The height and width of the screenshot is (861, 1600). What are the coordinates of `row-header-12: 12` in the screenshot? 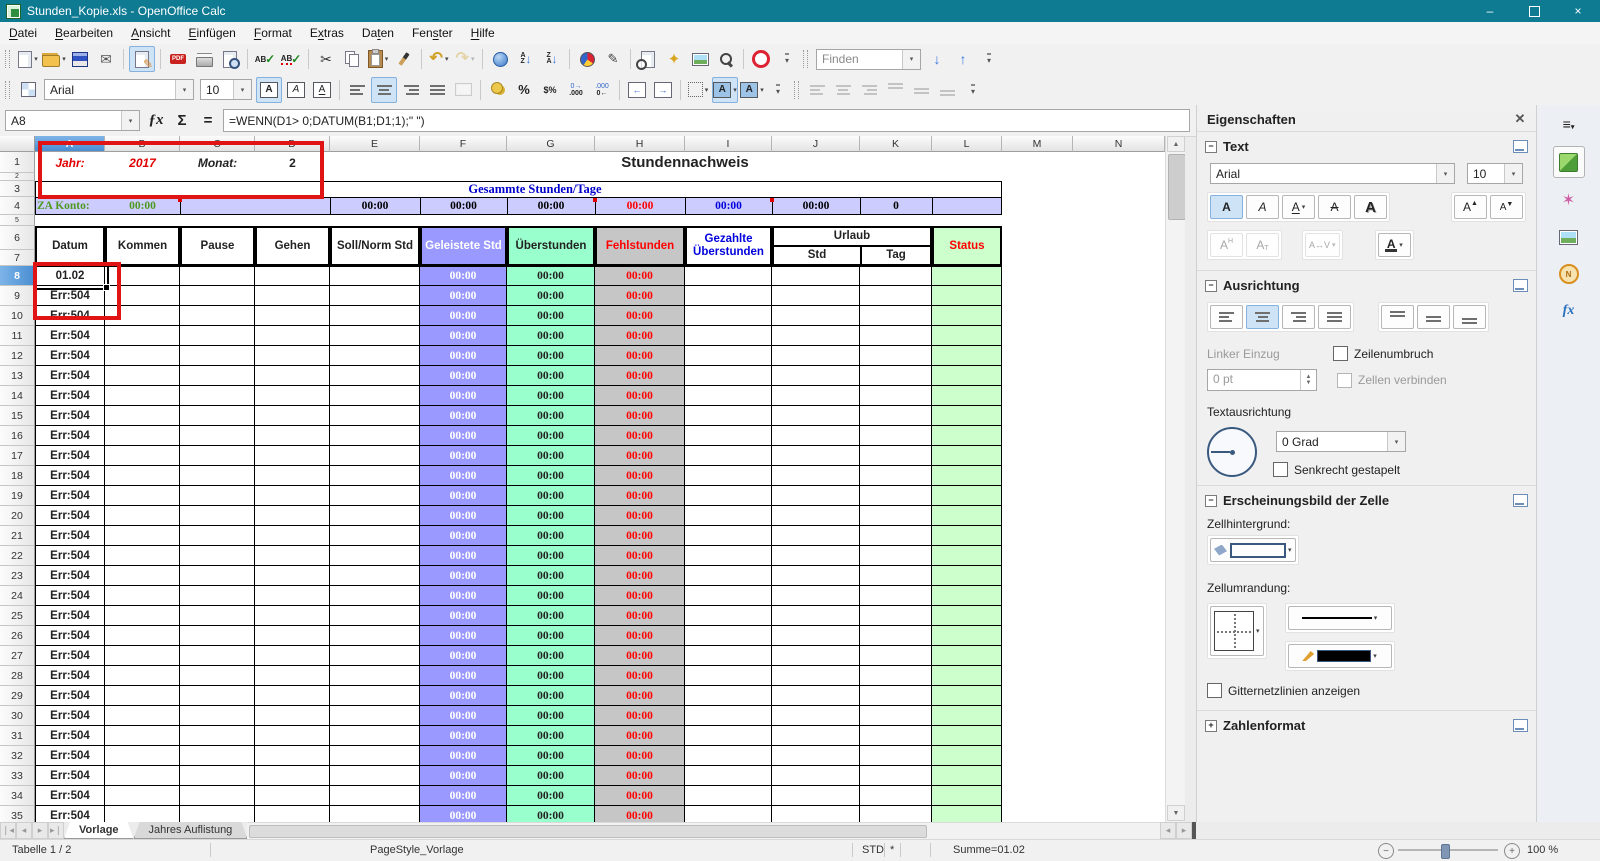 It's located at (17, 356).